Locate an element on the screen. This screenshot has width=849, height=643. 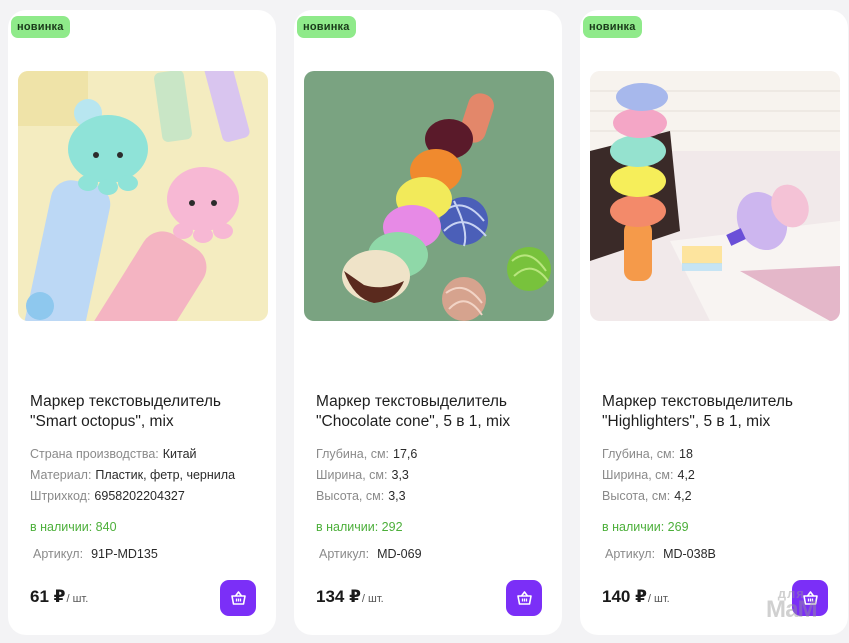
price-value: 140 ₽ is located at coordinates (624, 596).